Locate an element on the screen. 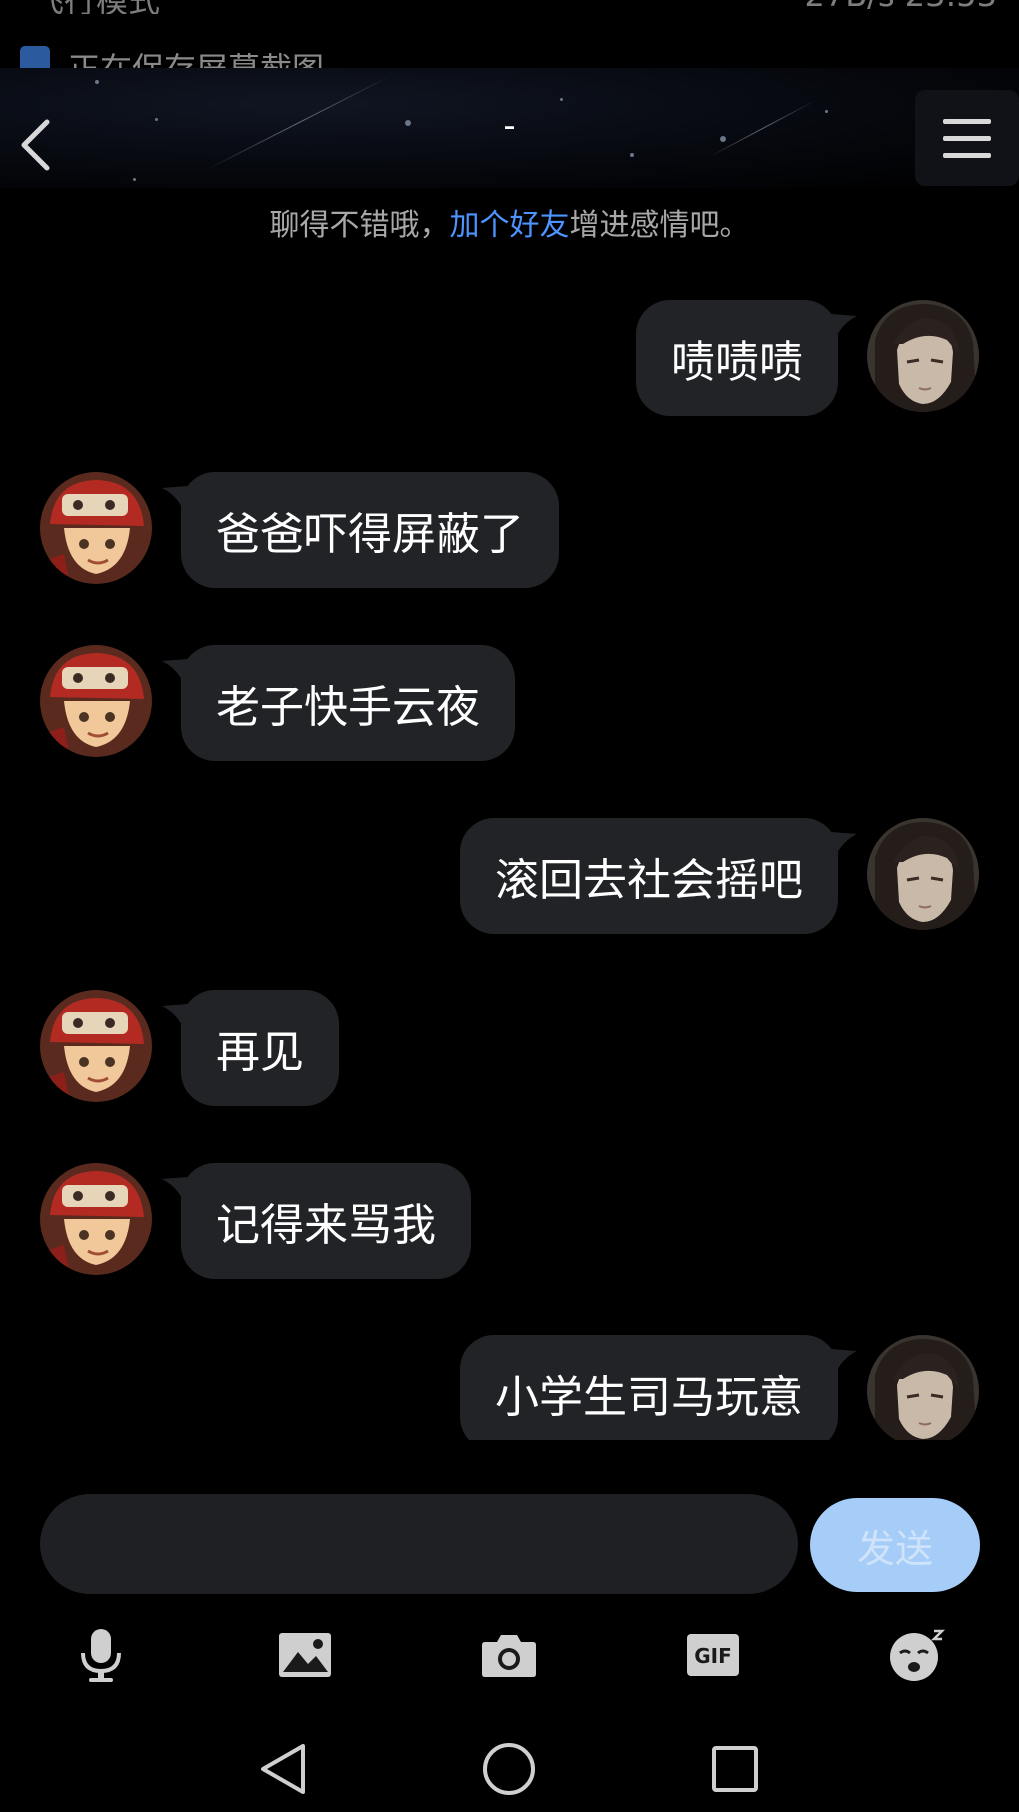  camera-icon is located at coordinates (509, 1656).